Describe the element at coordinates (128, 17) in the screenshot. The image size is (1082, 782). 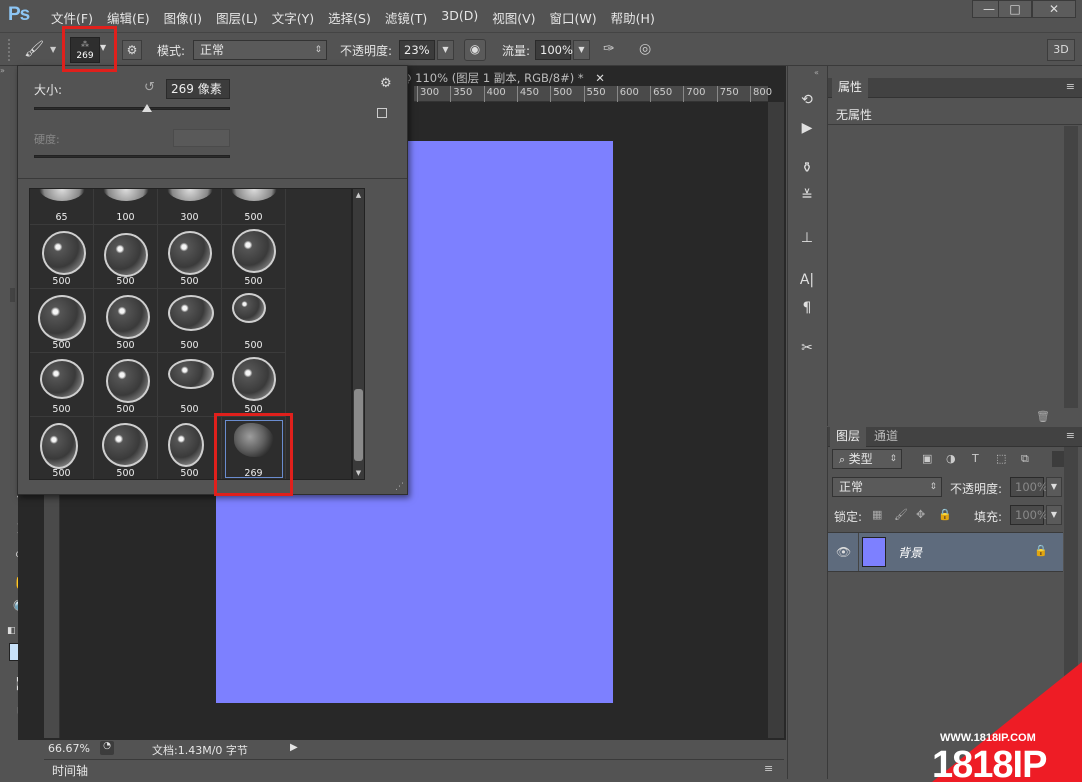
I see `menu-item-1: 编辑(E)` at that location.